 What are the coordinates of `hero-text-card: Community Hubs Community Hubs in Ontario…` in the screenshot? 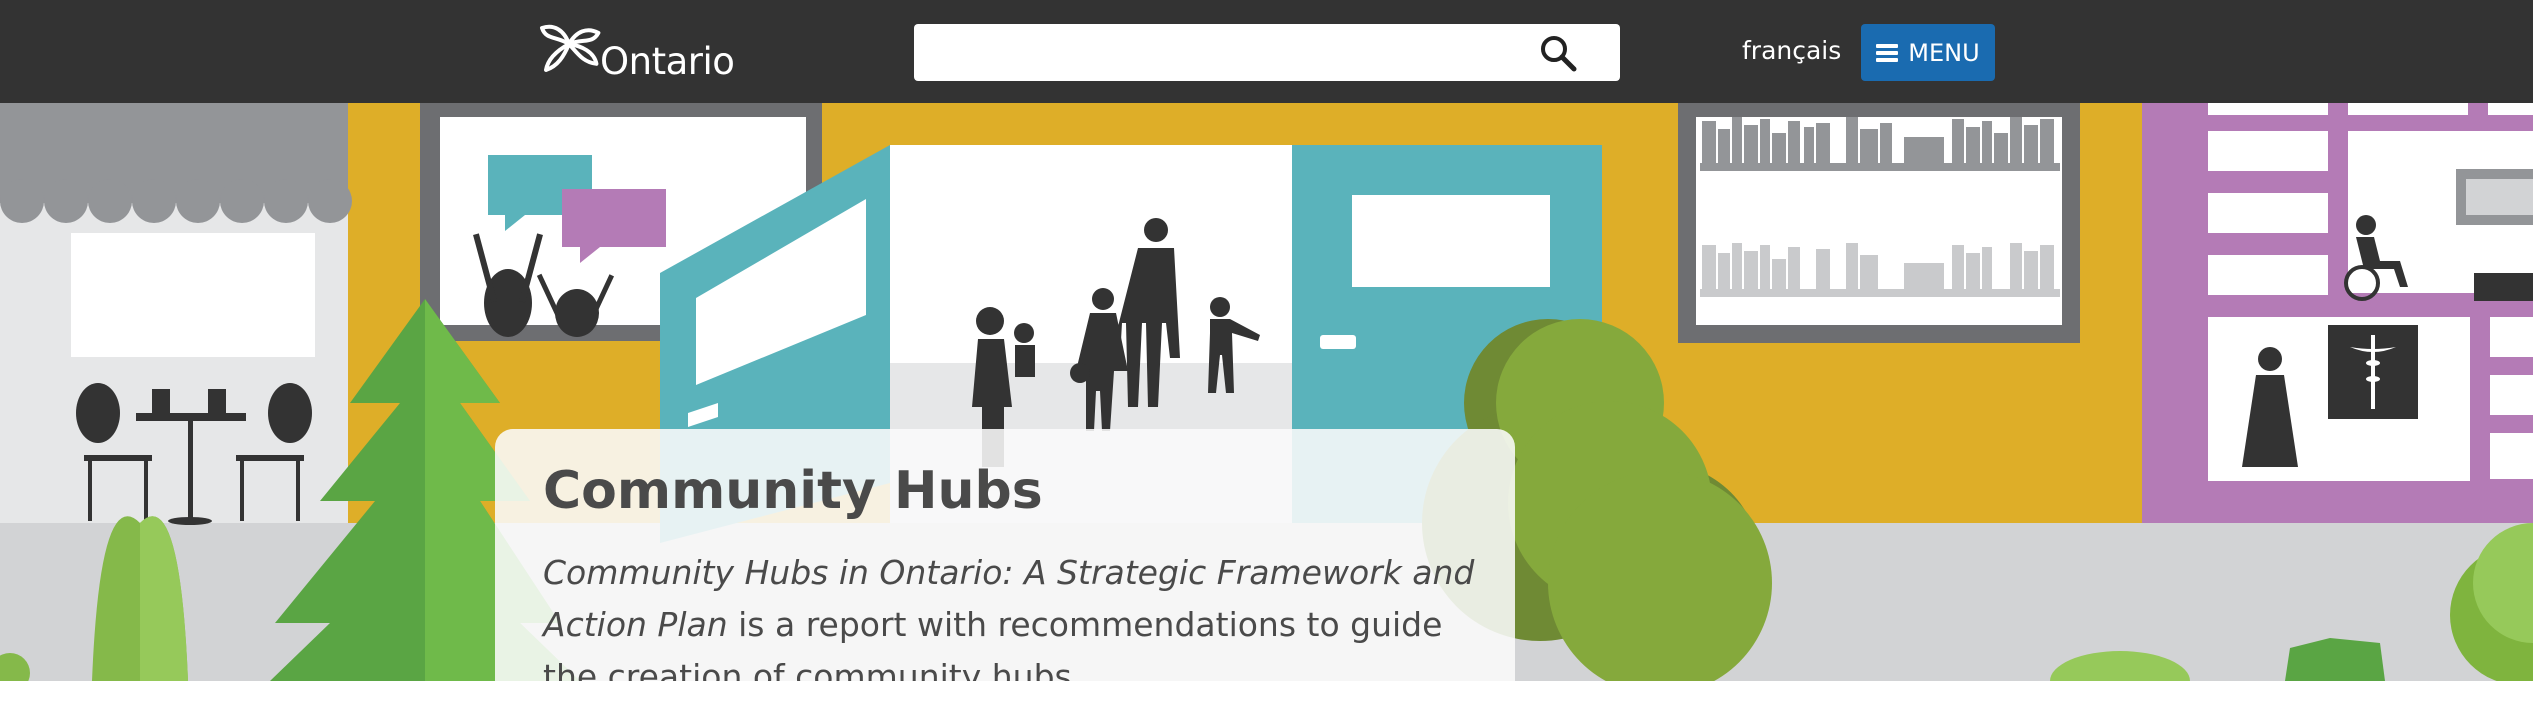 It's located at (1005, 555).